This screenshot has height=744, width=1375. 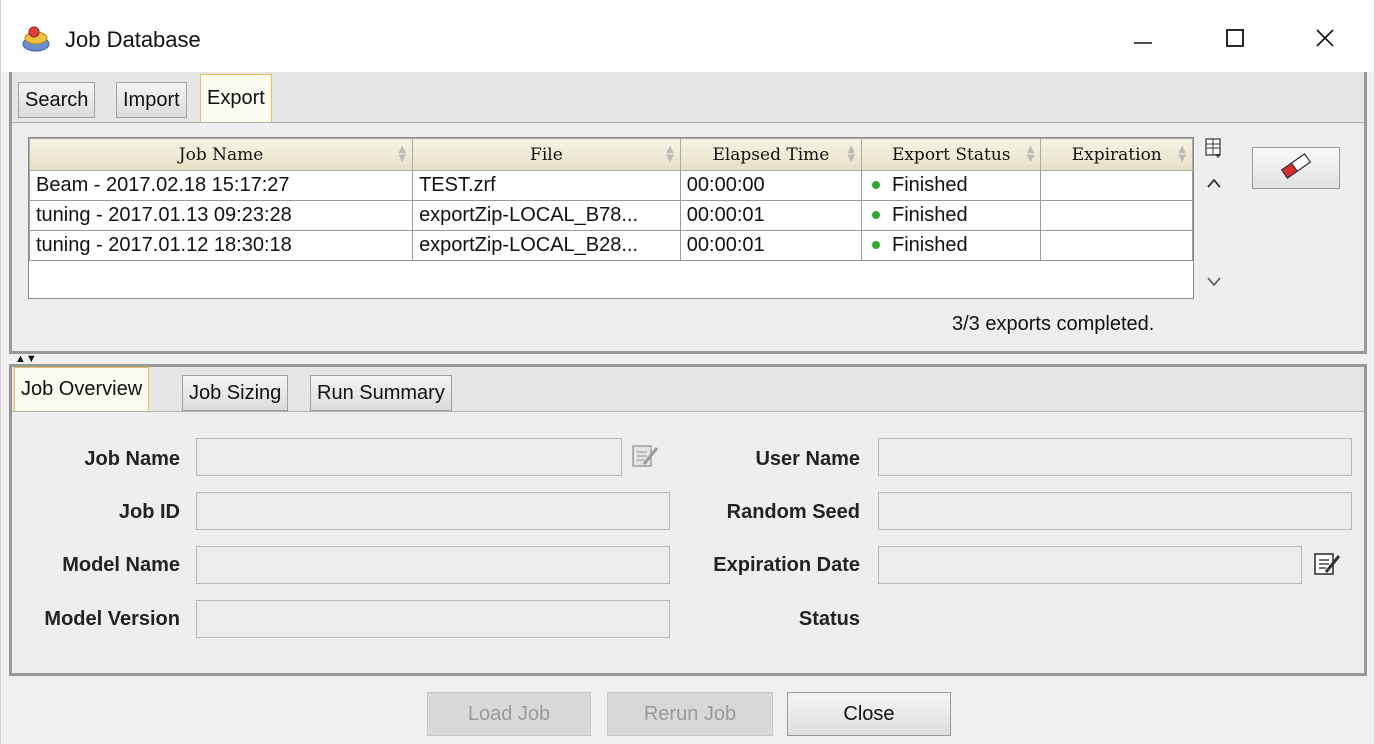 What do you see at coordinates (1090, 565) in the screenshot?
I see `expiration-date-field` at bounding box center [1090, 565].